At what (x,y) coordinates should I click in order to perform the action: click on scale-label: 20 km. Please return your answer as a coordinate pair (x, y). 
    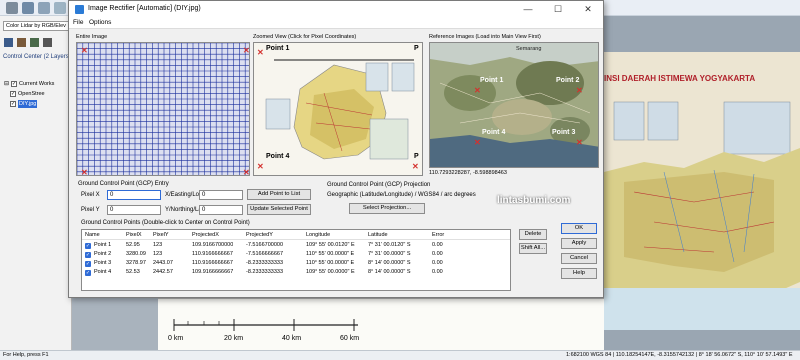
    Looking at the image, I should click on (234, 338).